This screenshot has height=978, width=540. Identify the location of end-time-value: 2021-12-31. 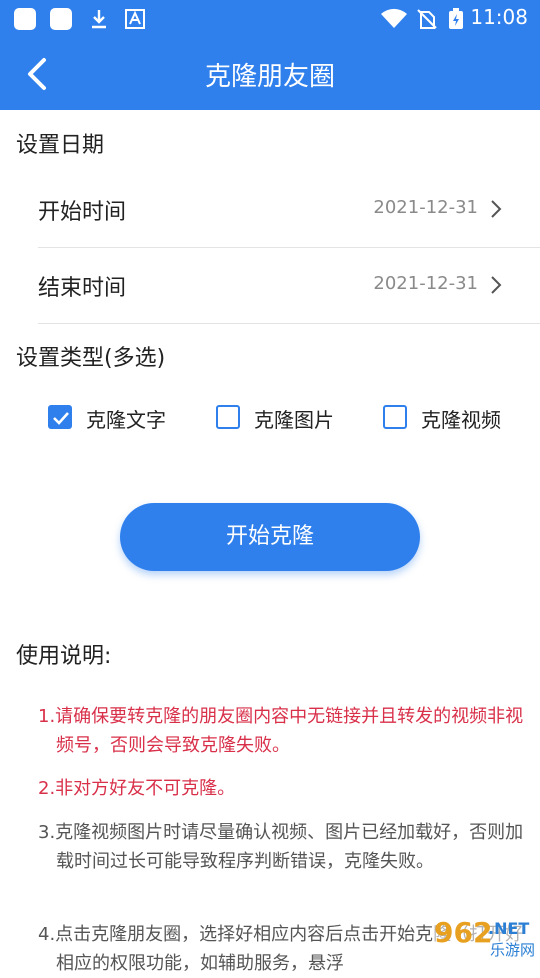
(425, 283).